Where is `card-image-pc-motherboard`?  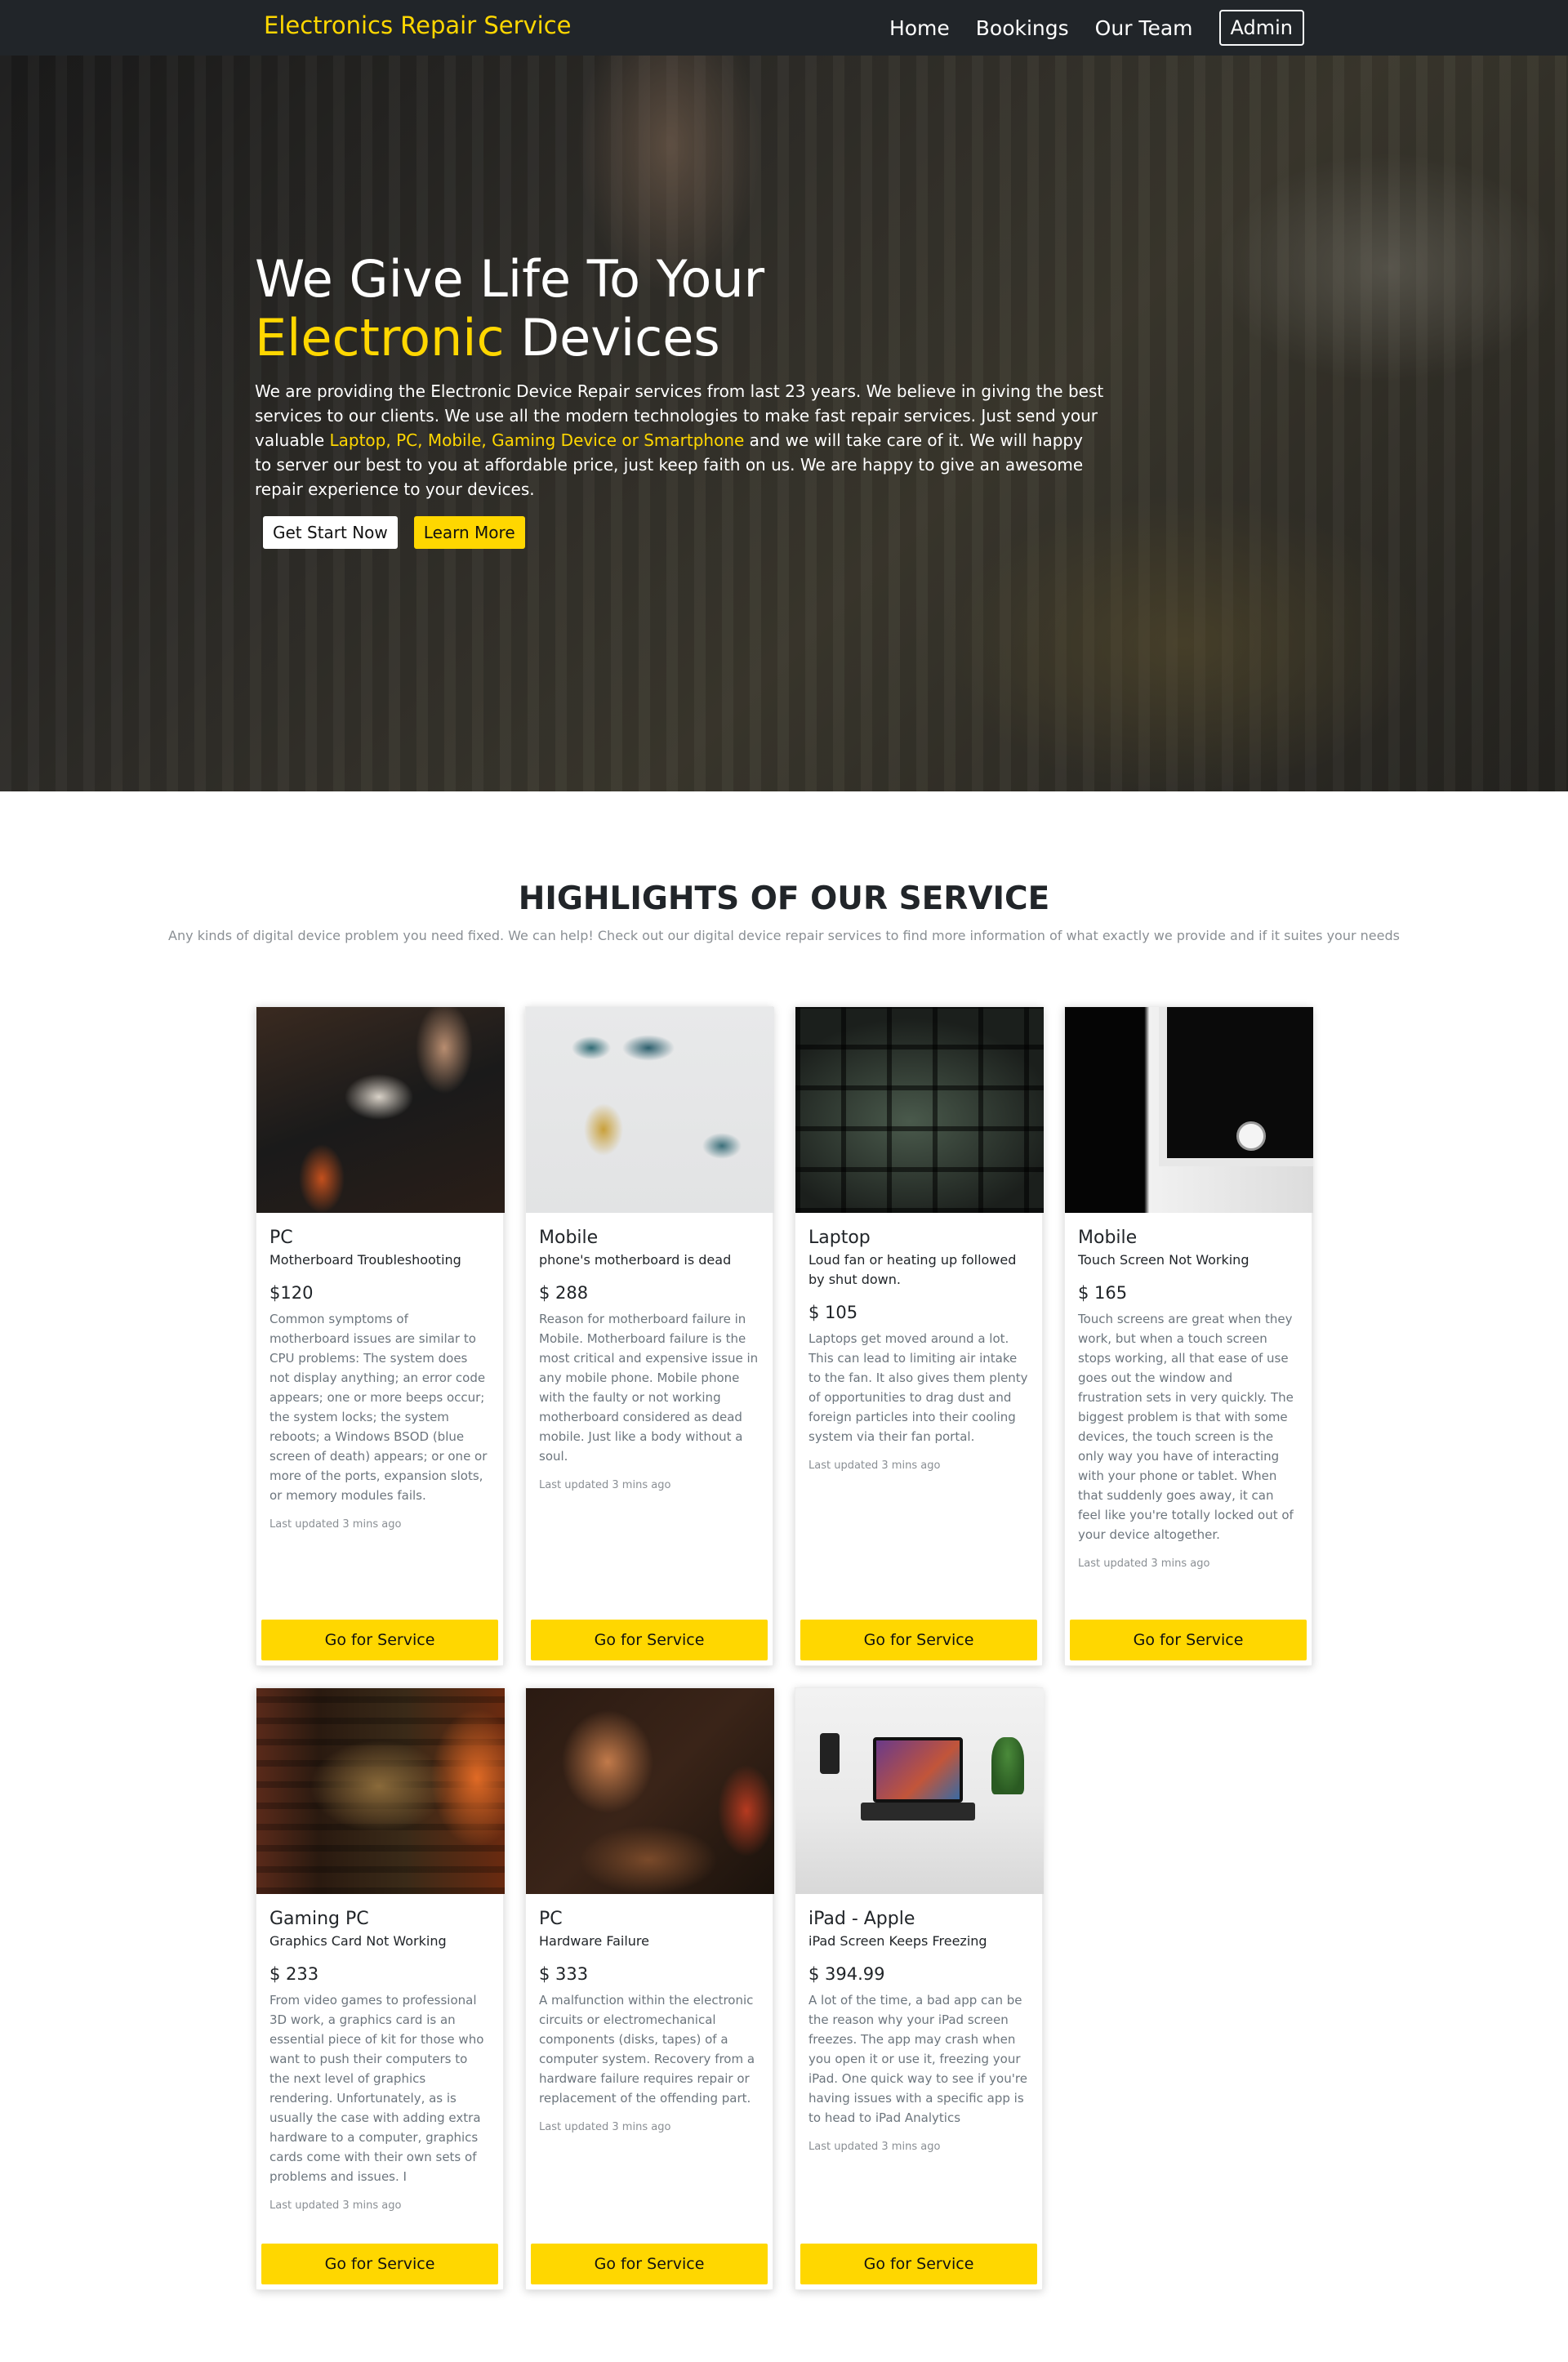 card-image-pc-motherboard is located at coordinates (380, 1110).